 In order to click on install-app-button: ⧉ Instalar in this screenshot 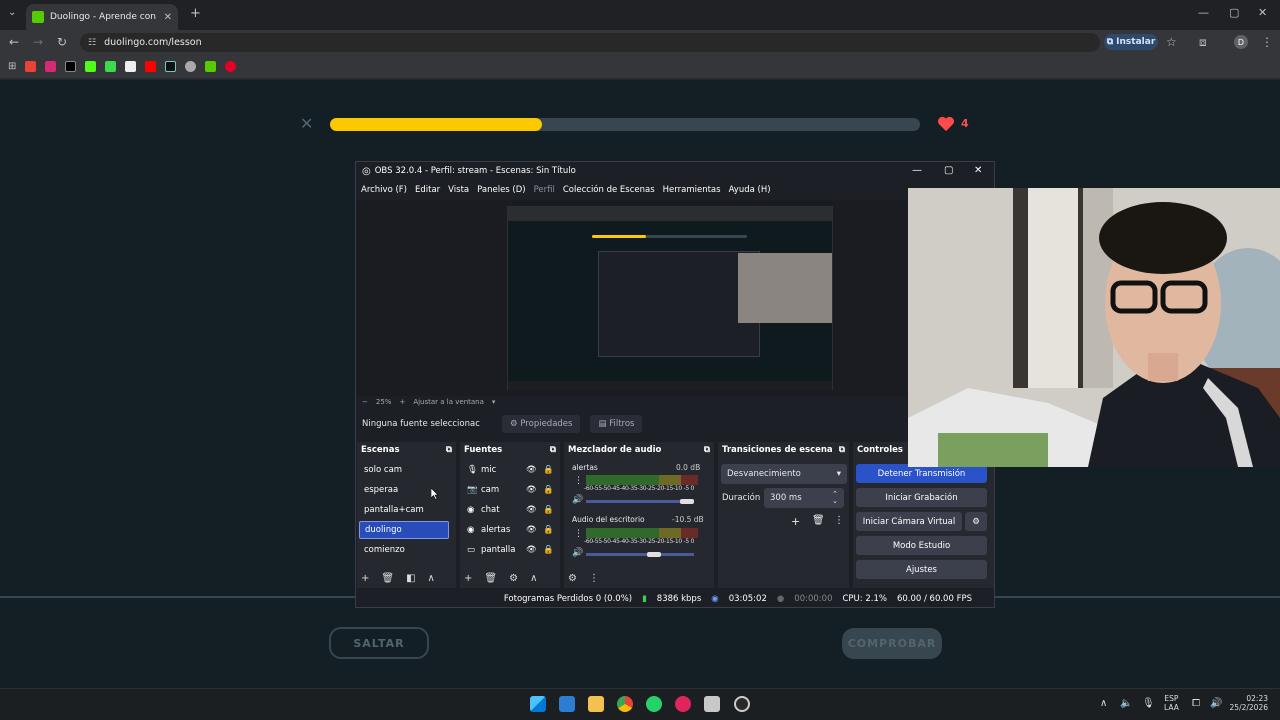, I will do `click(1131, 42)`.